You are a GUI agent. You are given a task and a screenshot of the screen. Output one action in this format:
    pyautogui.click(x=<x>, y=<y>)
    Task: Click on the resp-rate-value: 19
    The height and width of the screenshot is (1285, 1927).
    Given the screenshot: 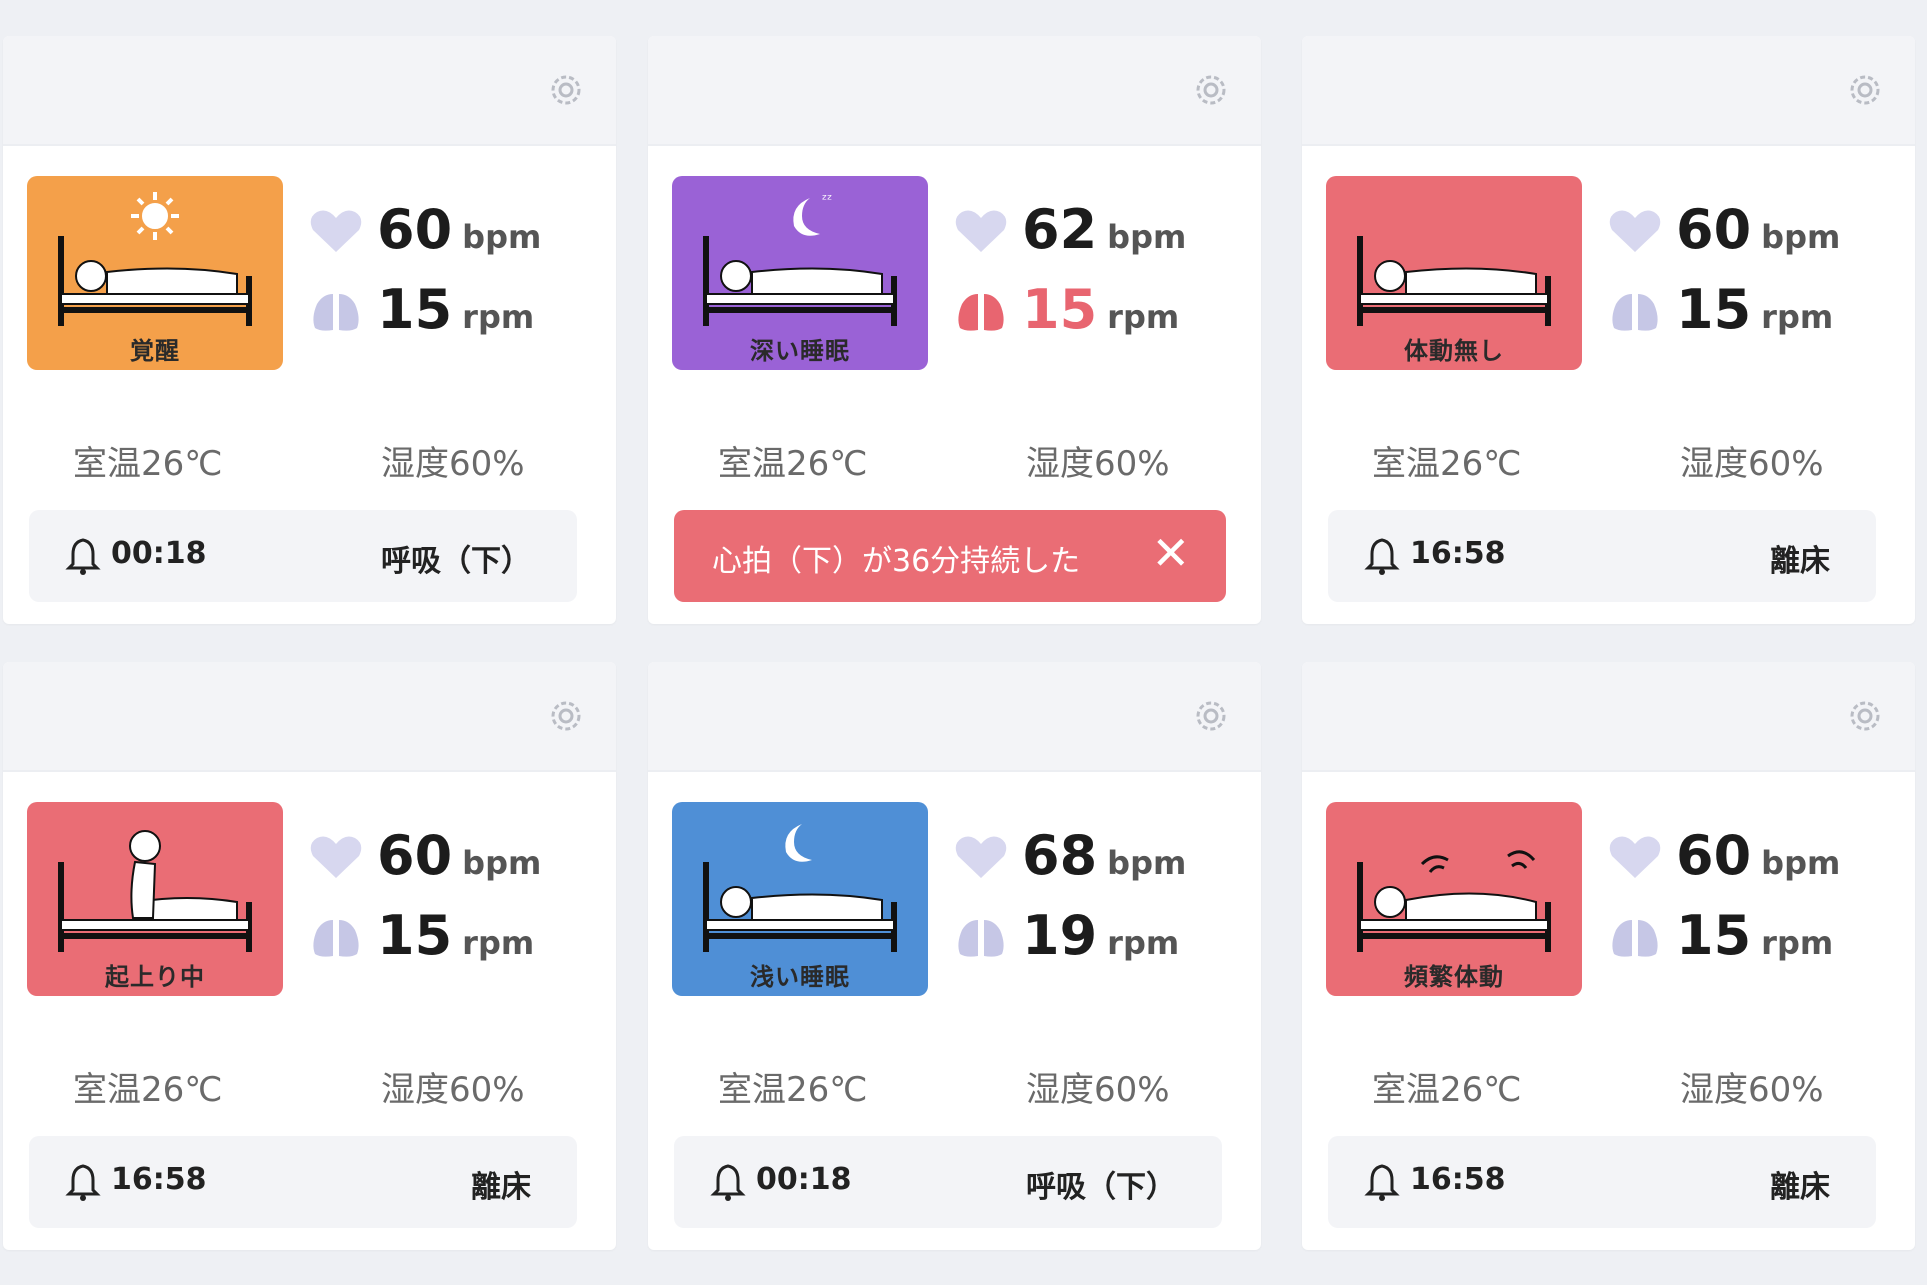 What is the action you would take?
    pyautogui.click(x=1060, y=935)
    